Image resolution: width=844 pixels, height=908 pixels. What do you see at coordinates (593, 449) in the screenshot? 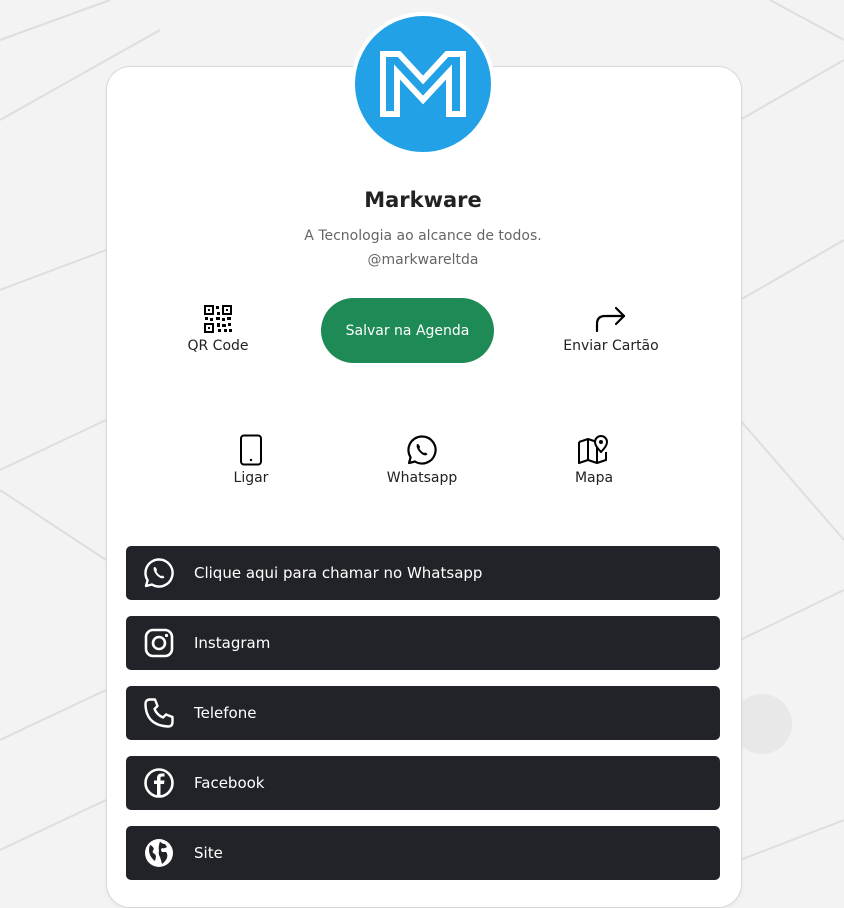
I see `map-icon` at bounding box center [593, 449].